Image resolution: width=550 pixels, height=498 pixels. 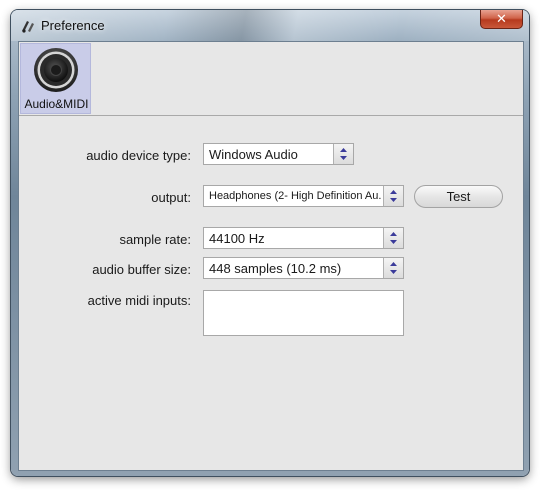 What do you see at coordinates (270, 25) in the screenshot?
I see `title-bar: Preference ✕` at bounding box center [270, 25].